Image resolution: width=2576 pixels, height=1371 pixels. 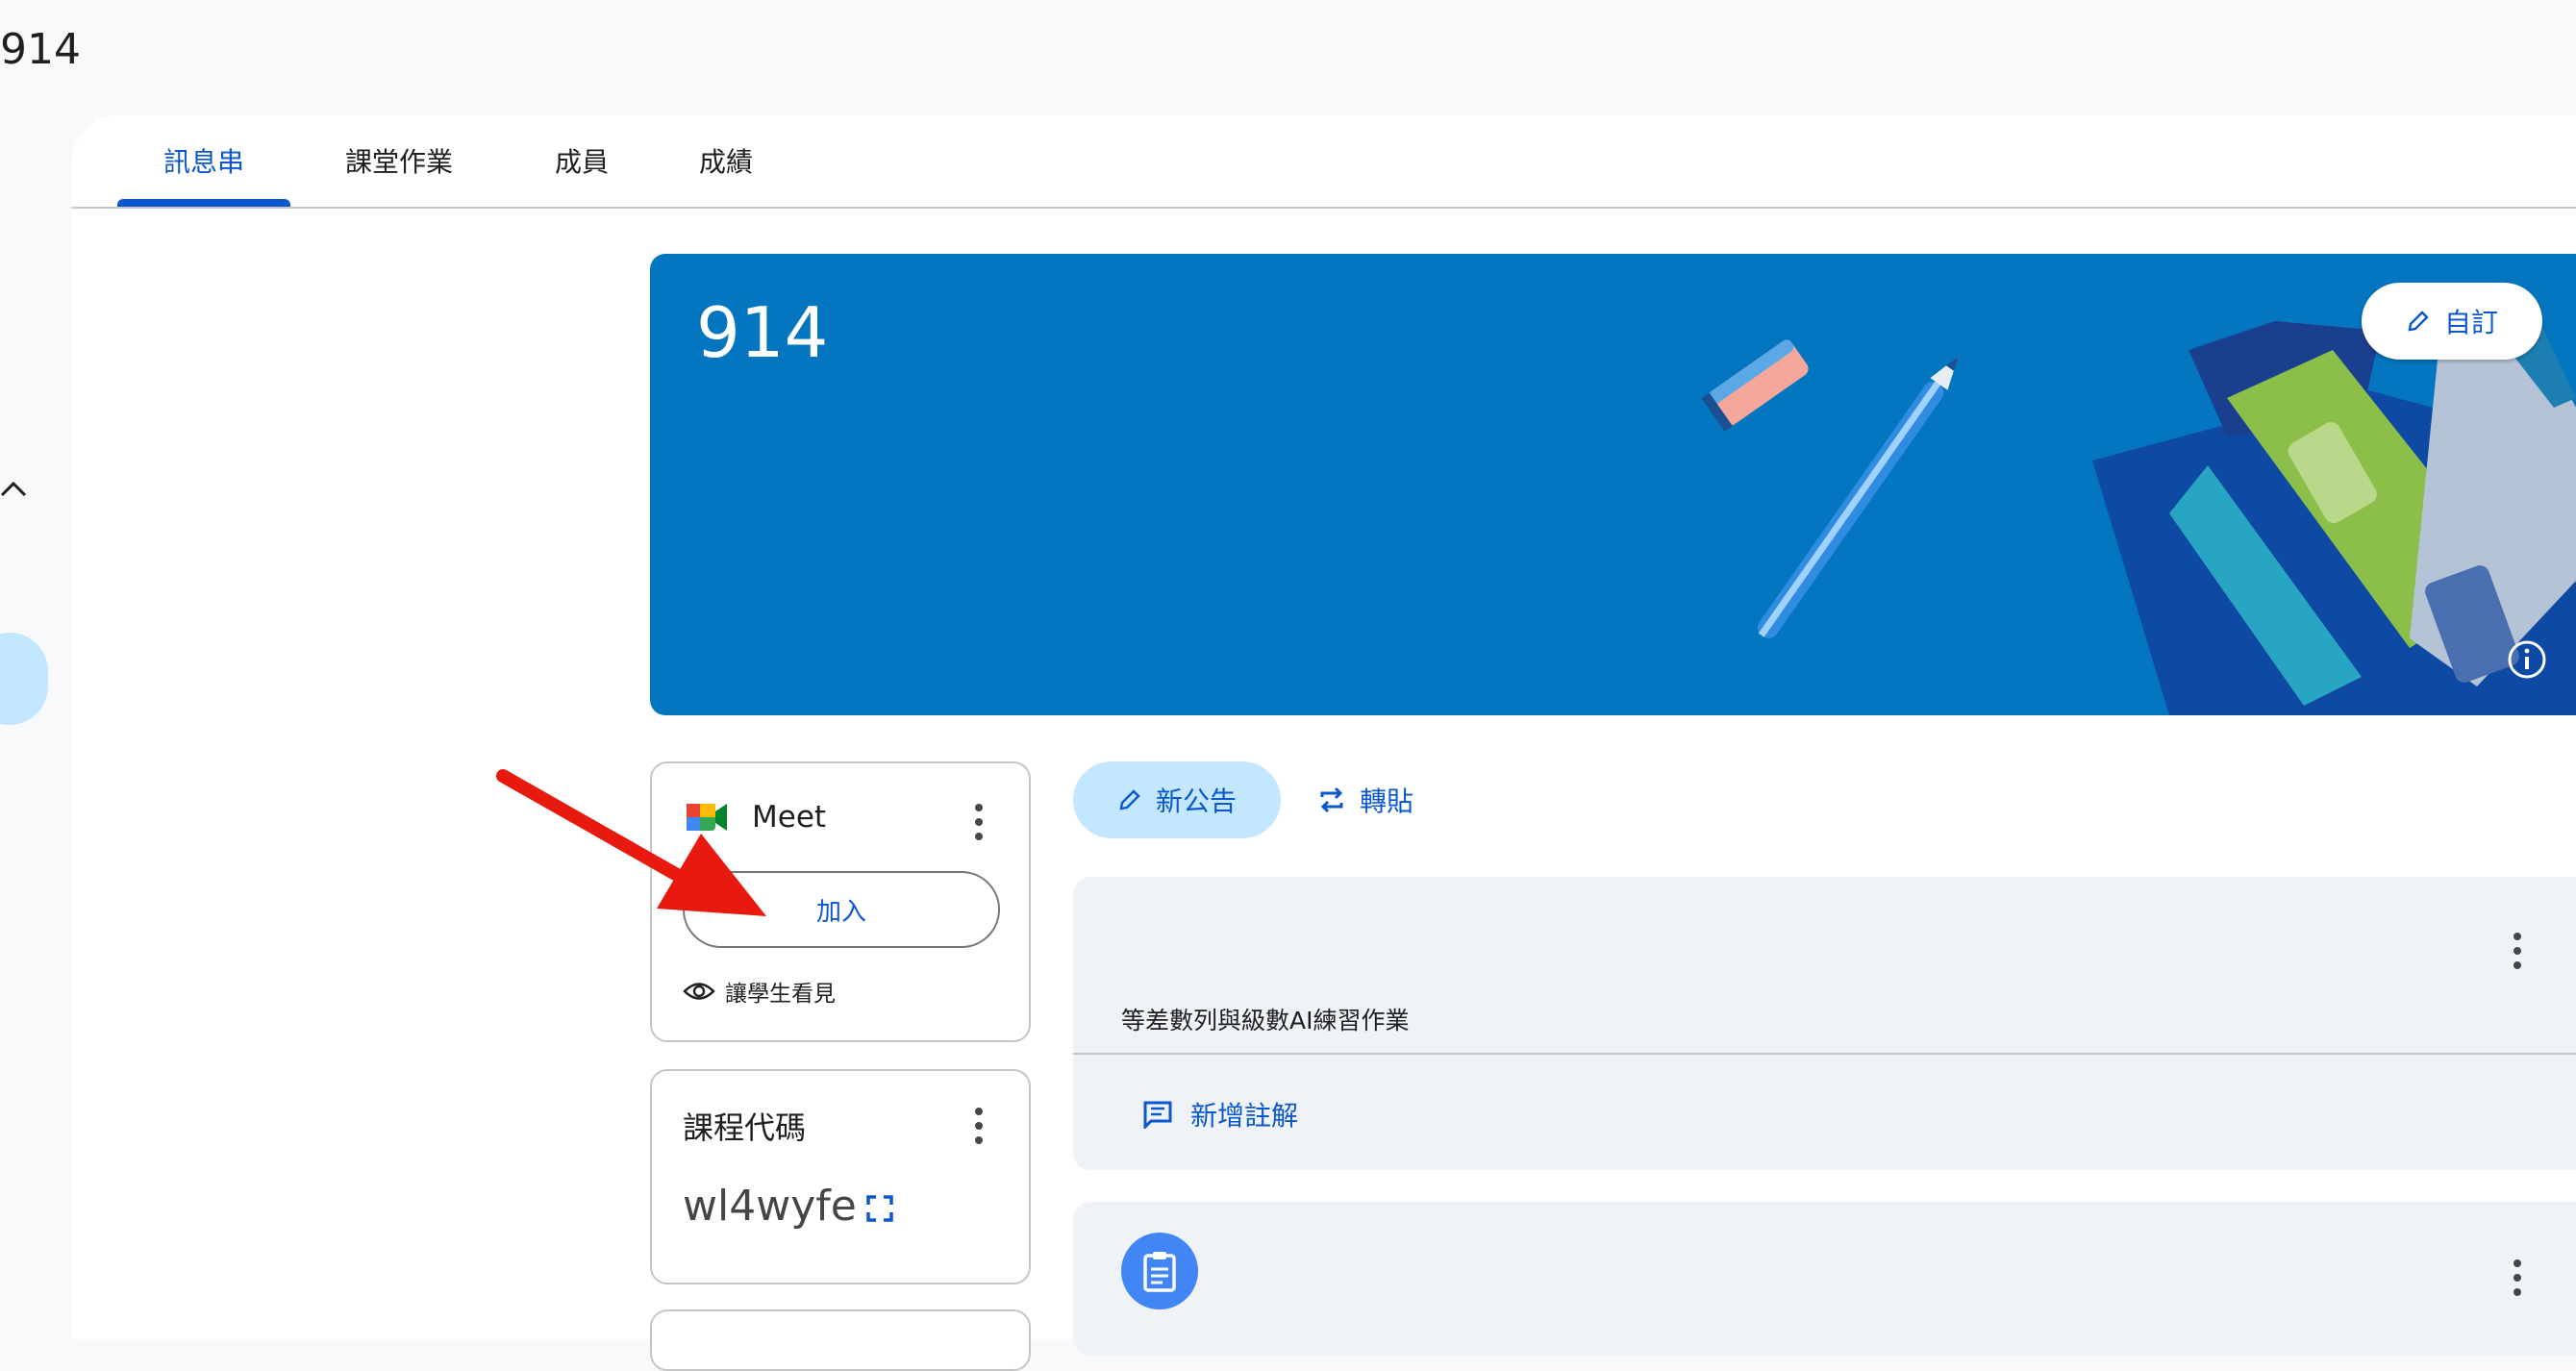 I want to click on post-divider, so click(x=1824, y=1054).